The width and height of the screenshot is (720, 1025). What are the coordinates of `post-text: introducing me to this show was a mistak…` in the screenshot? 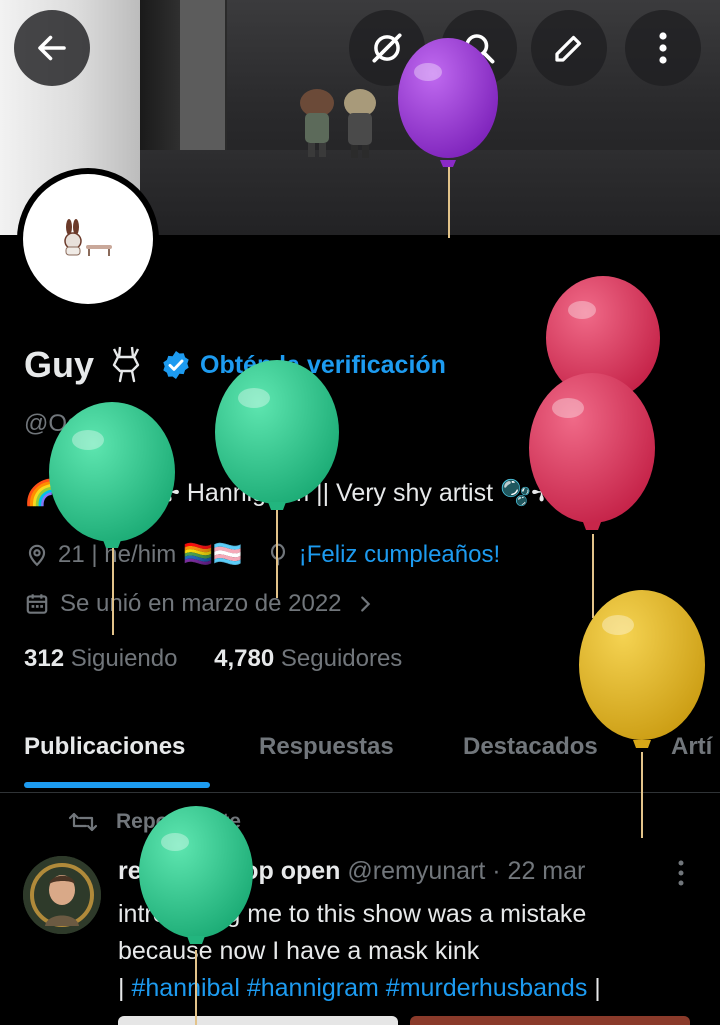 It's located at (413, 951).